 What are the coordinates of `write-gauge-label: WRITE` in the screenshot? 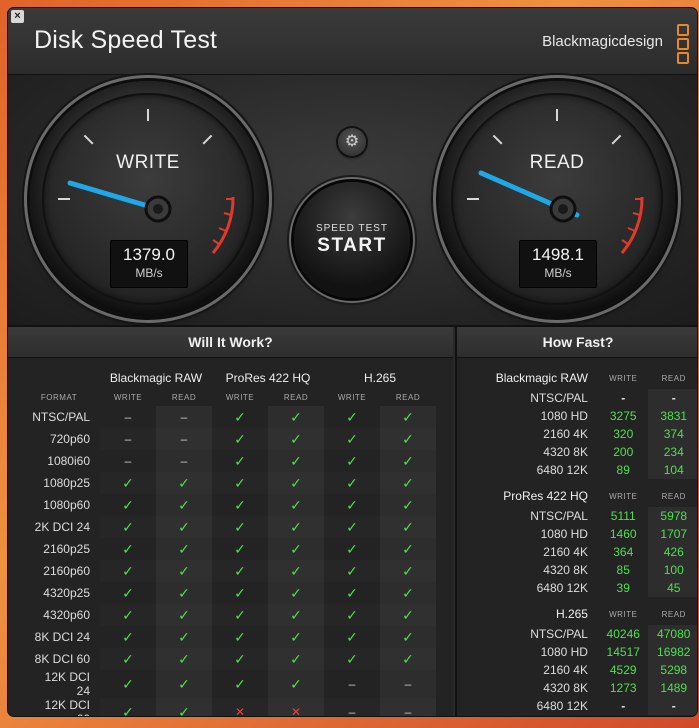 It's located at (148, 162).